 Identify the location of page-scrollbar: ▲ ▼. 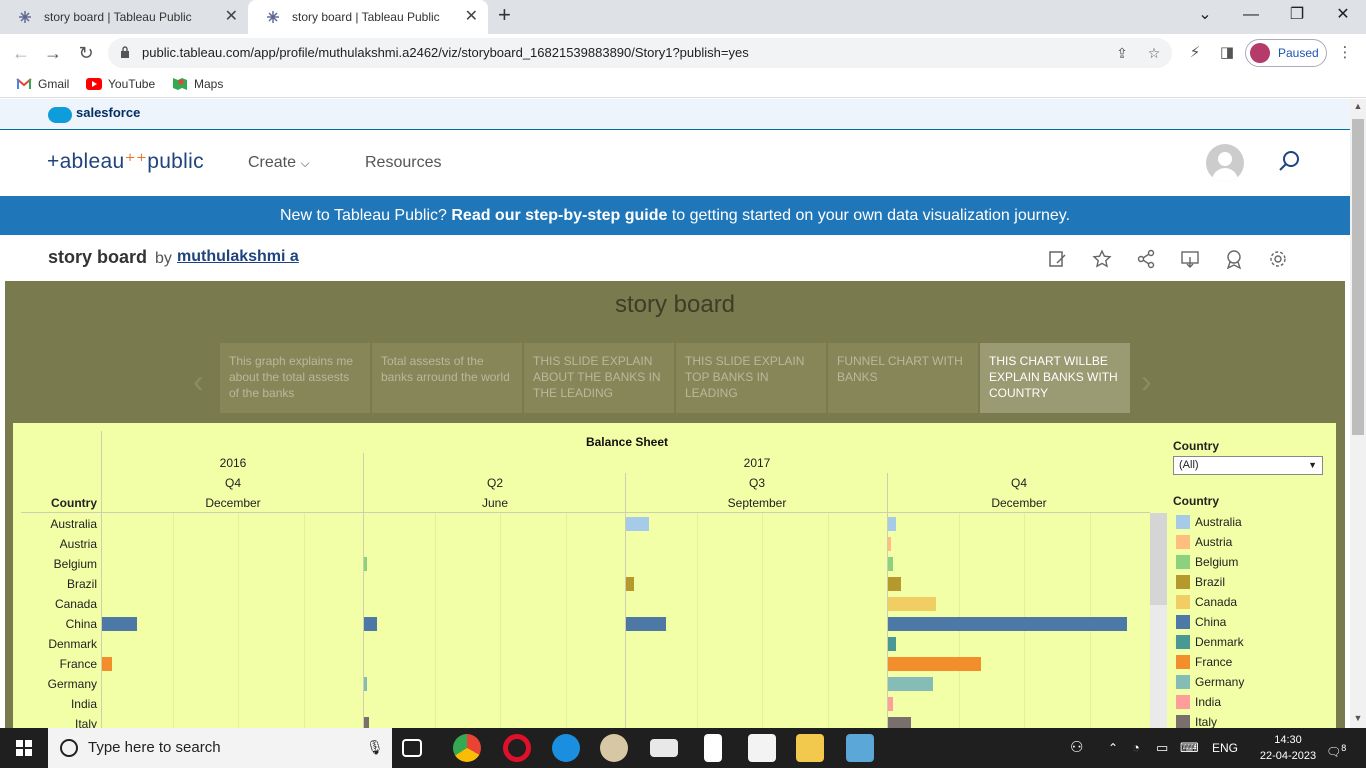
(1358, 413).